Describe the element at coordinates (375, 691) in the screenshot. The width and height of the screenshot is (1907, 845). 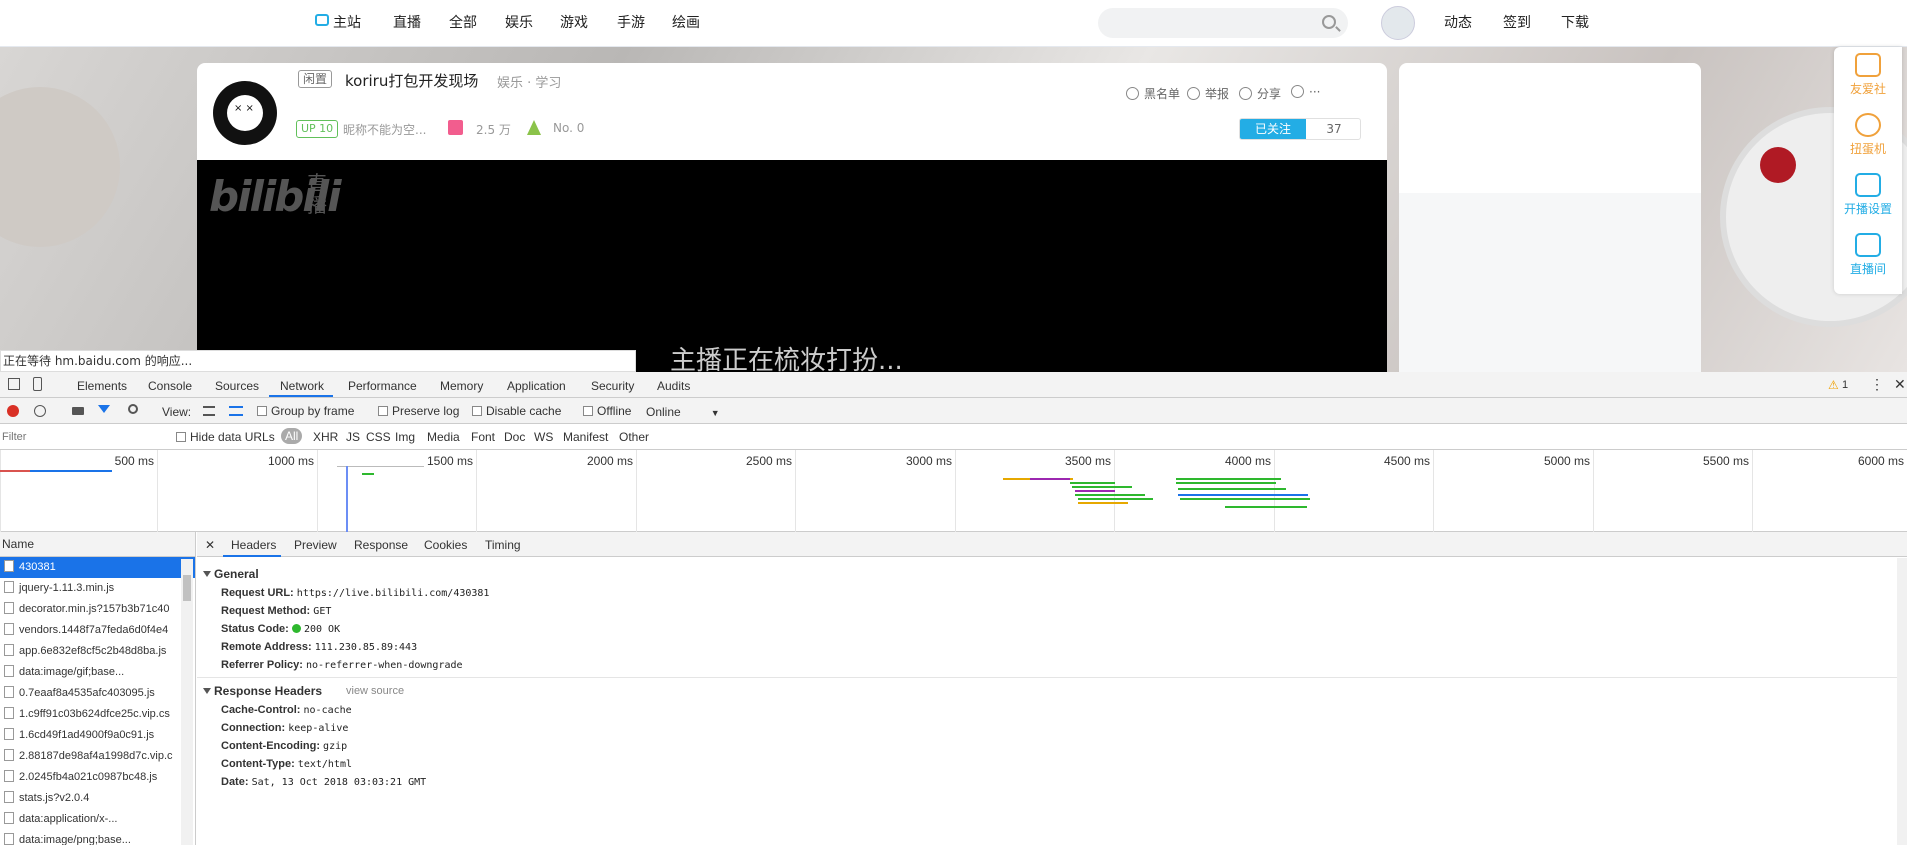
I see `view-source-link: view source` at that location.